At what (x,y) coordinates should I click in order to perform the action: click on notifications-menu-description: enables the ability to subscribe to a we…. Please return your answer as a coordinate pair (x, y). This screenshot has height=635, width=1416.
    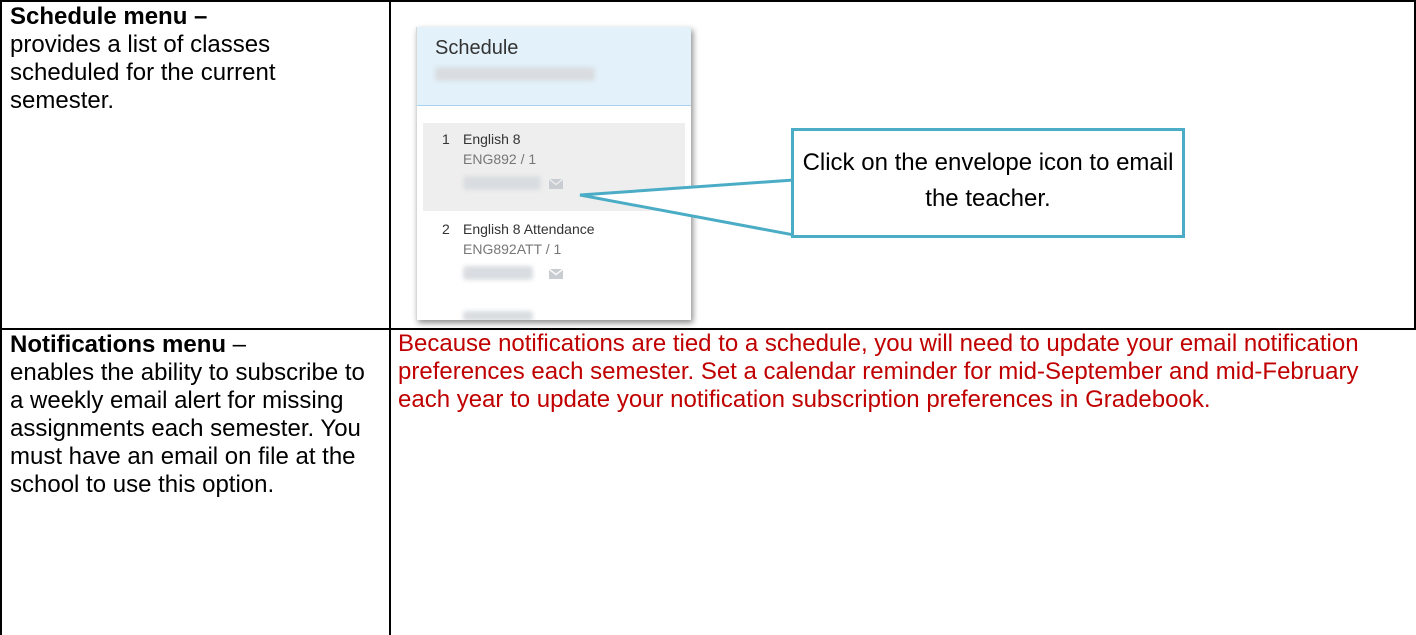
    Looking at the image, I should click on (187, 428).